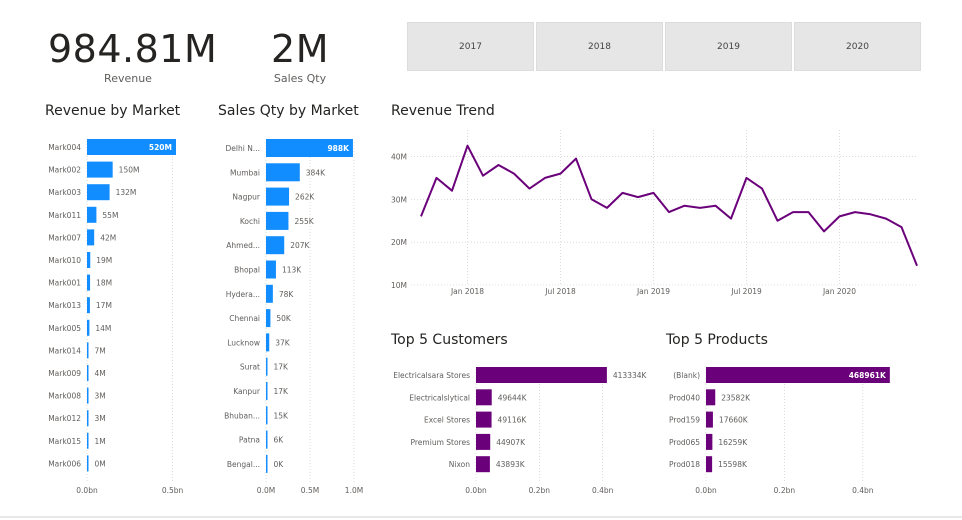  What do you see at coordinates (266, 490) in the screenshot?
I see `sales_qty_by_market-x-tick-label: 0.0M` at bounding box center [266, 490].